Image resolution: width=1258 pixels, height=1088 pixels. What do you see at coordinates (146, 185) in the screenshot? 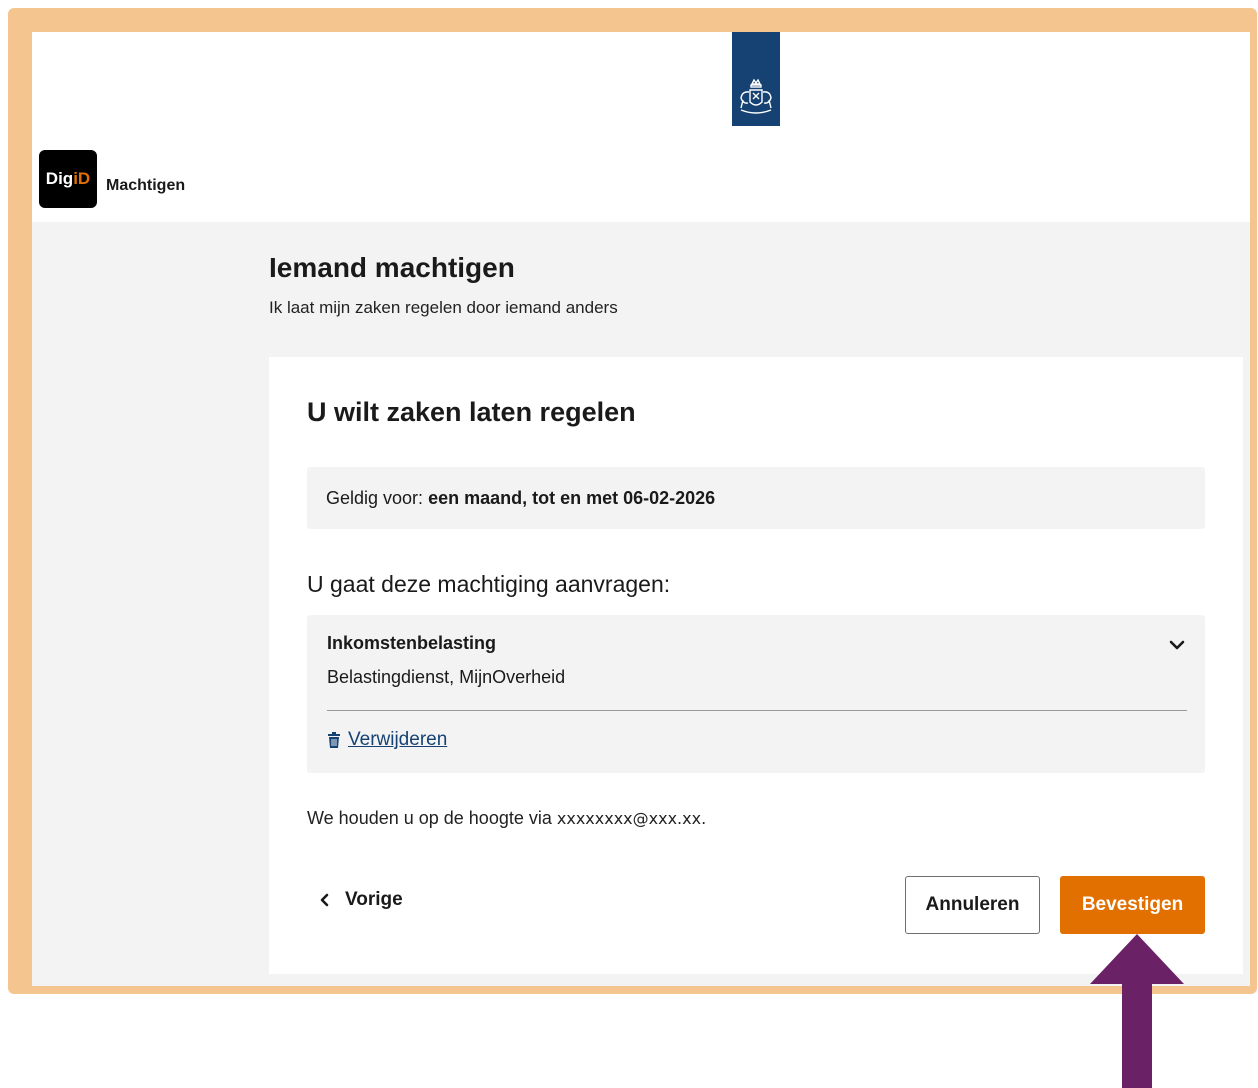
I see `app-name: Machtigen` at bounding box center [146, 185].